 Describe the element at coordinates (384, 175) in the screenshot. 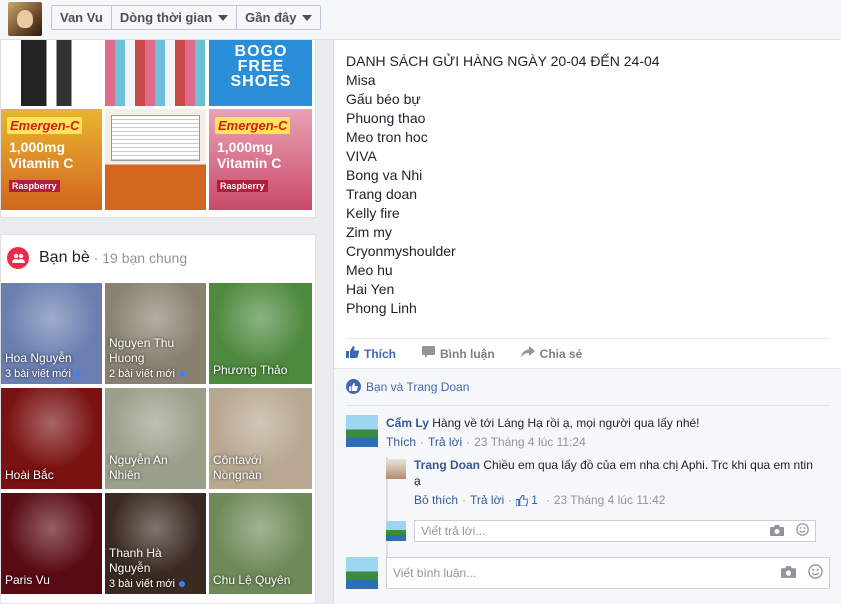

I see `post-line: Bong va Nhi` at that location.